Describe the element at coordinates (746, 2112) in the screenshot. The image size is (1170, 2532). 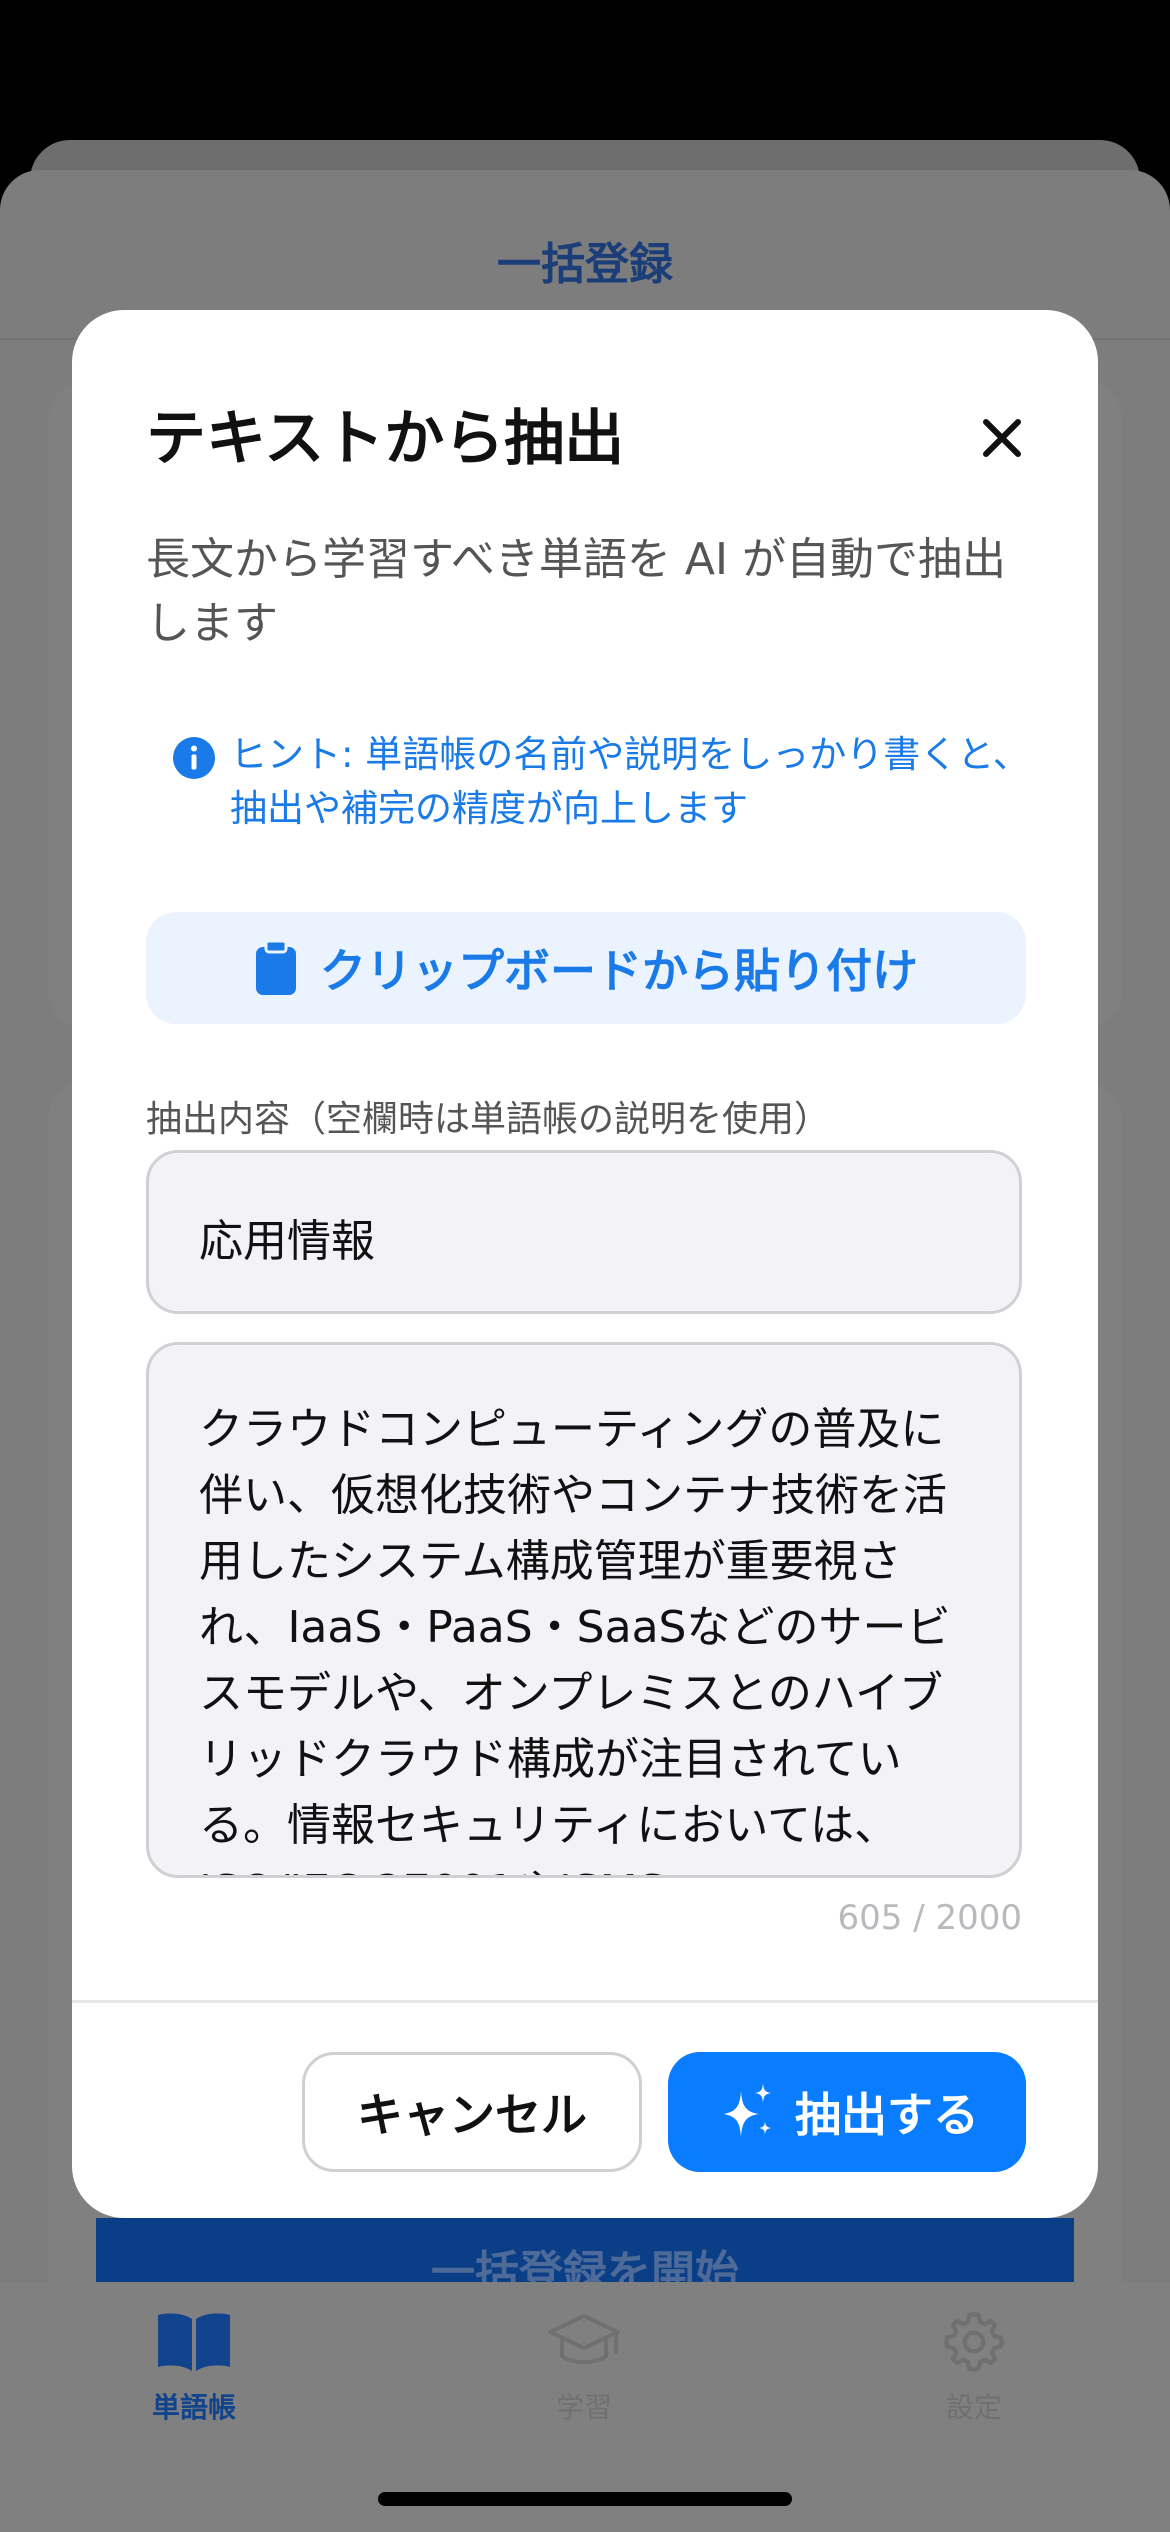
I see `sparkles-icon` at that location.